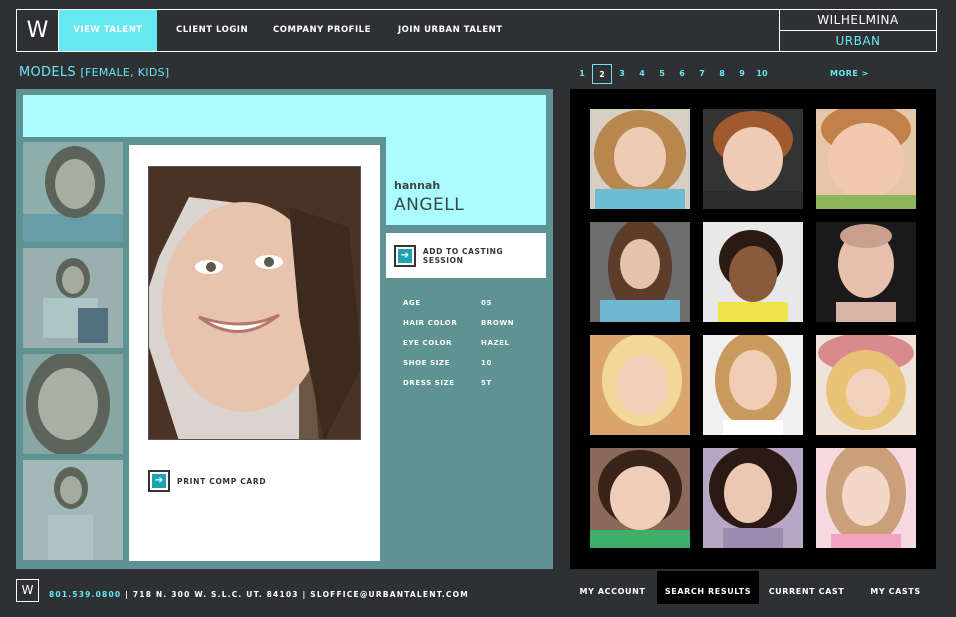 This screenshot has width=956, height=617. I want to click on model-last-name: ANGELL, so click(429, 205).